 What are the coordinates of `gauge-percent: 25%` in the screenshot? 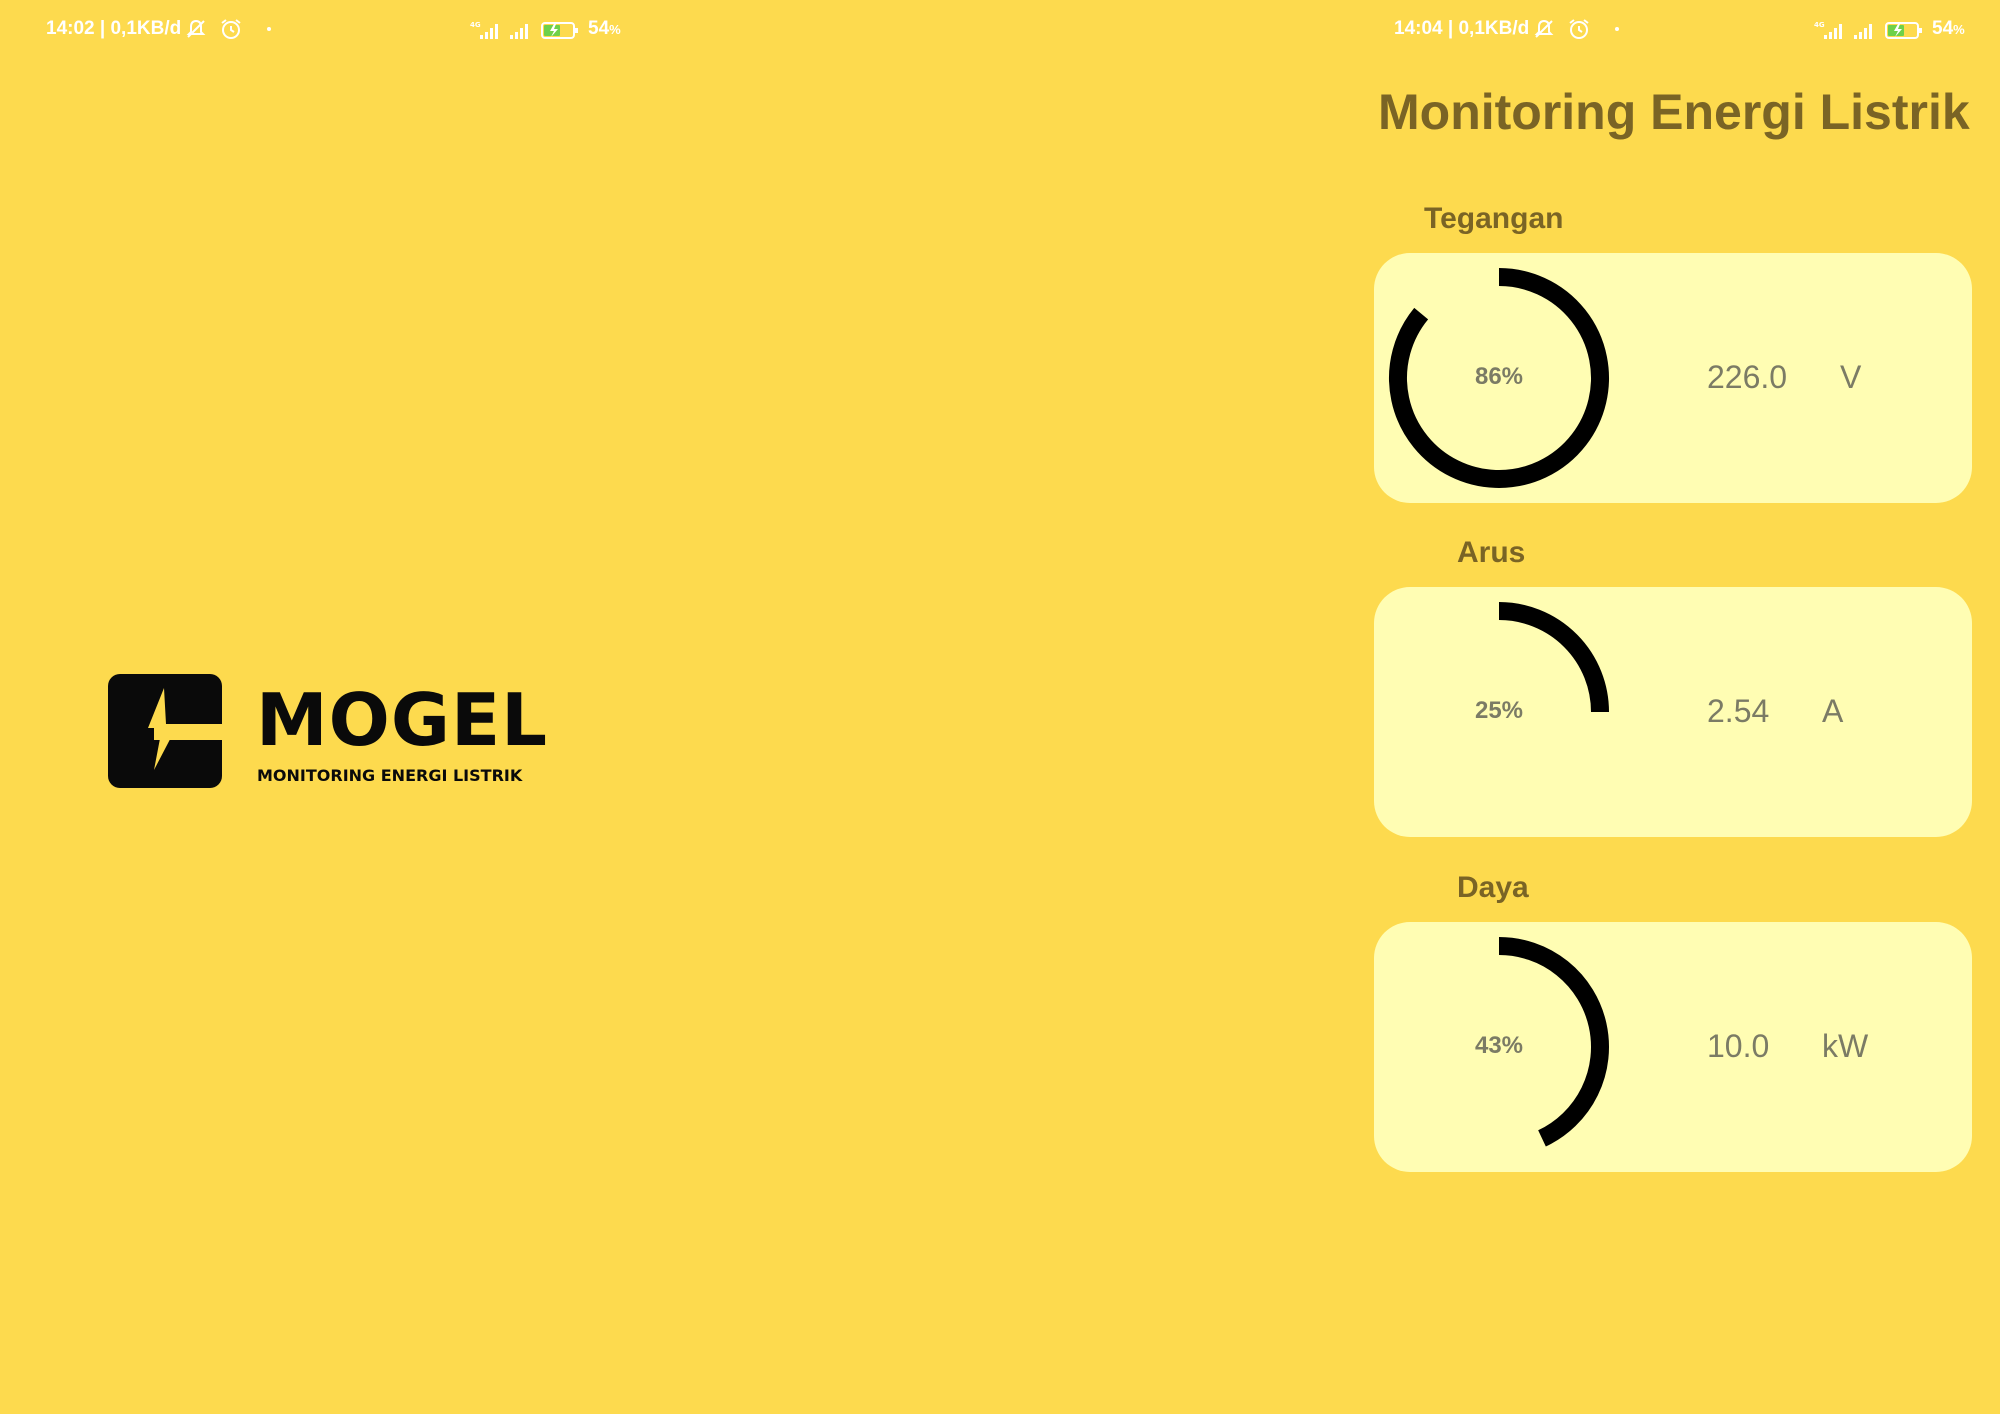 It's located at (1499, 710).